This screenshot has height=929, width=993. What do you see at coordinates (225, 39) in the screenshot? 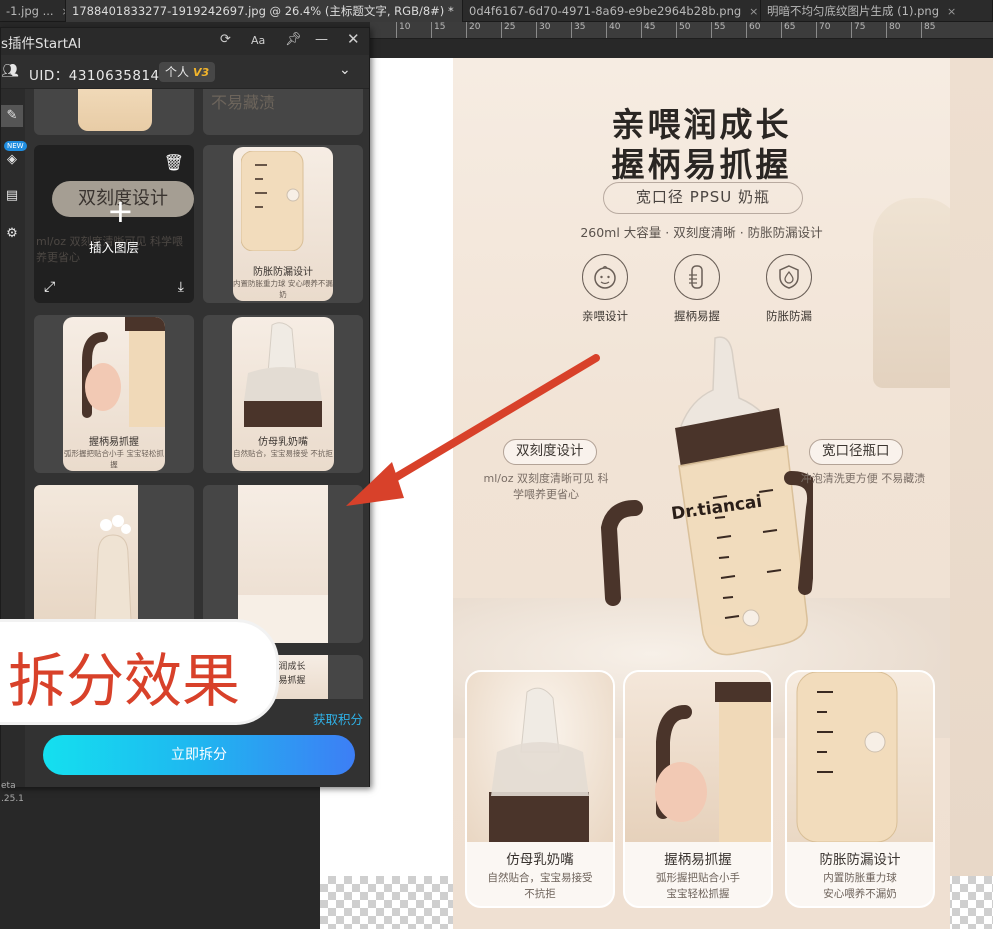
I see `refresh-icon: ⟳` at bounding box center [225, 39].